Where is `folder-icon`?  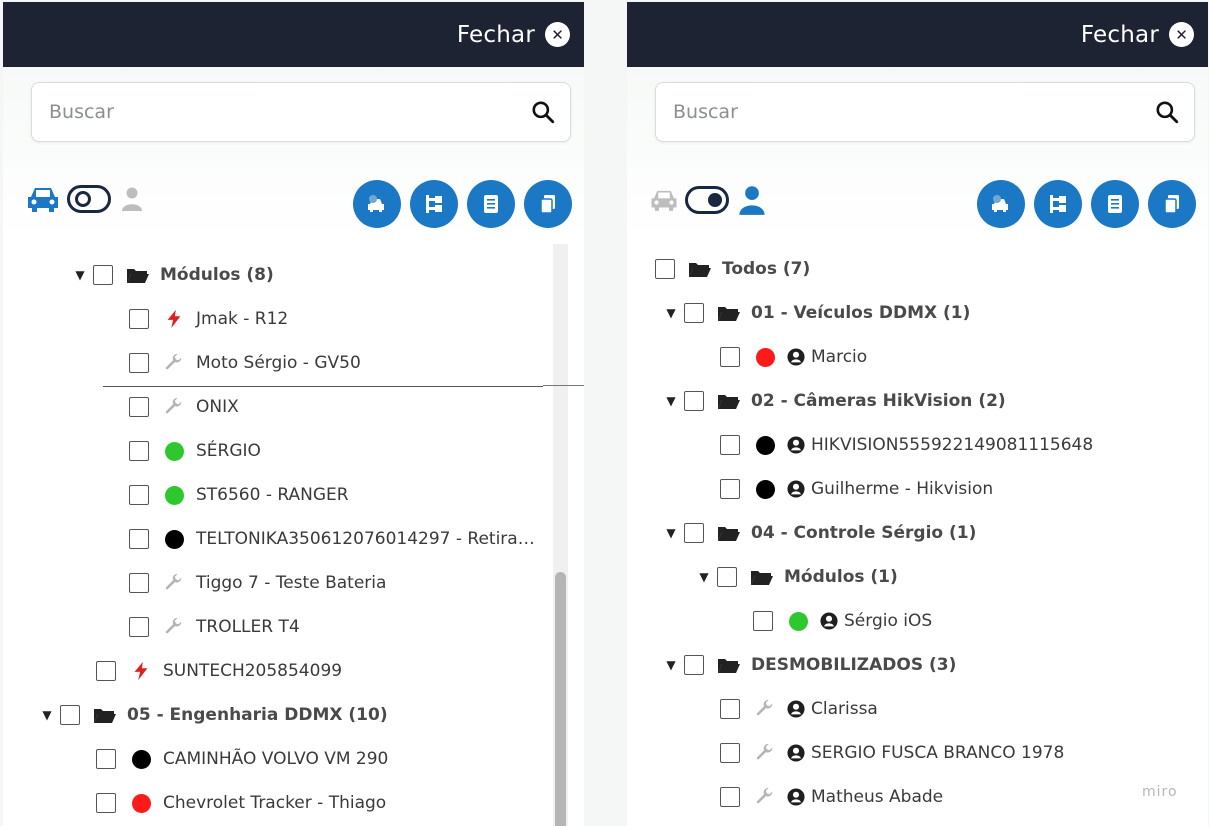 folder-icon is located at coordinates (700, 269).